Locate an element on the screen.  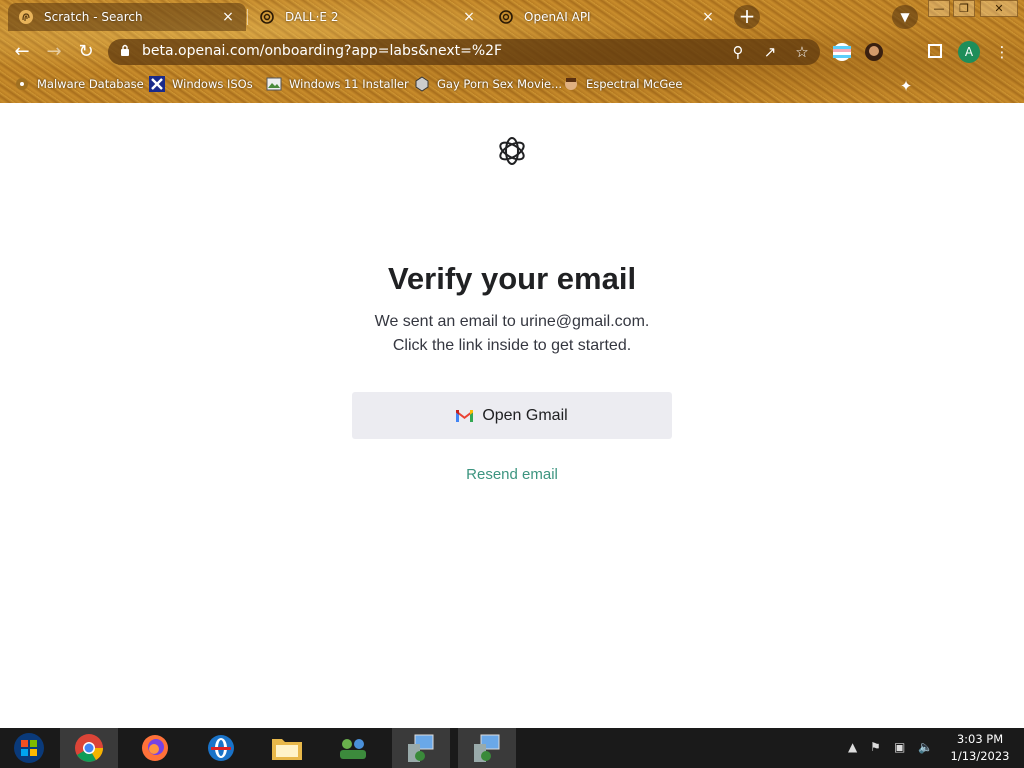
show-hidden-icons-chevron-icon: ▲ is located at coordinates (852, 747).